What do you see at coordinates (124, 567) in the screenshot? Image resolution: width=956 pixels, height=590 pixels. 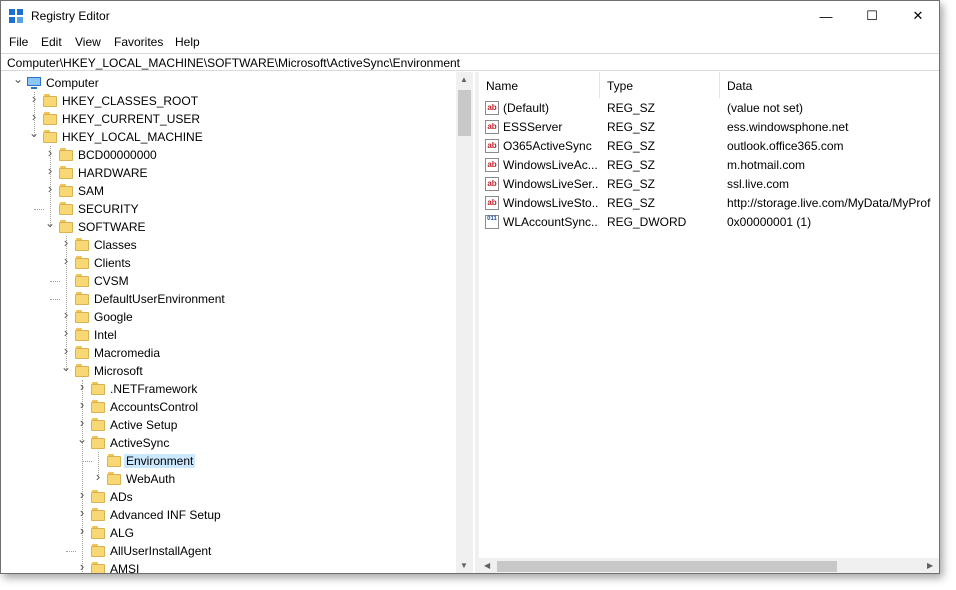 I see `tree-node-label: AMSI` at bounding box center [124, 567].